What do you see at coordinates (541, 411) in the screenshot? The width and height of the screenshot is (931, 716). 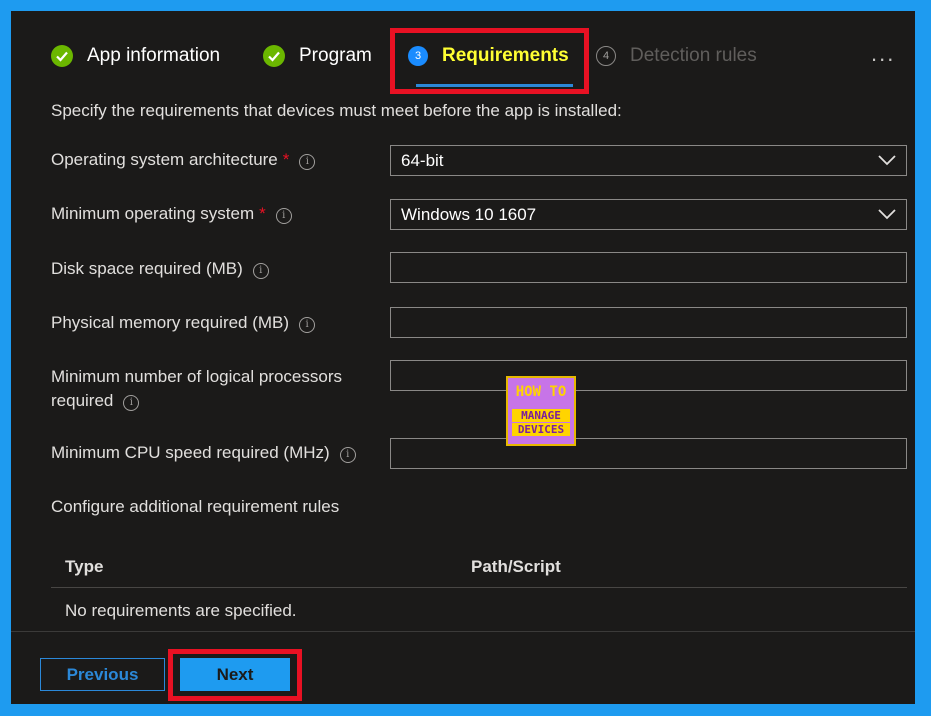 I see `how-to-manage-devices-logo: HOW TO MANAGE DEVICES` at bounding box center [541, 411].